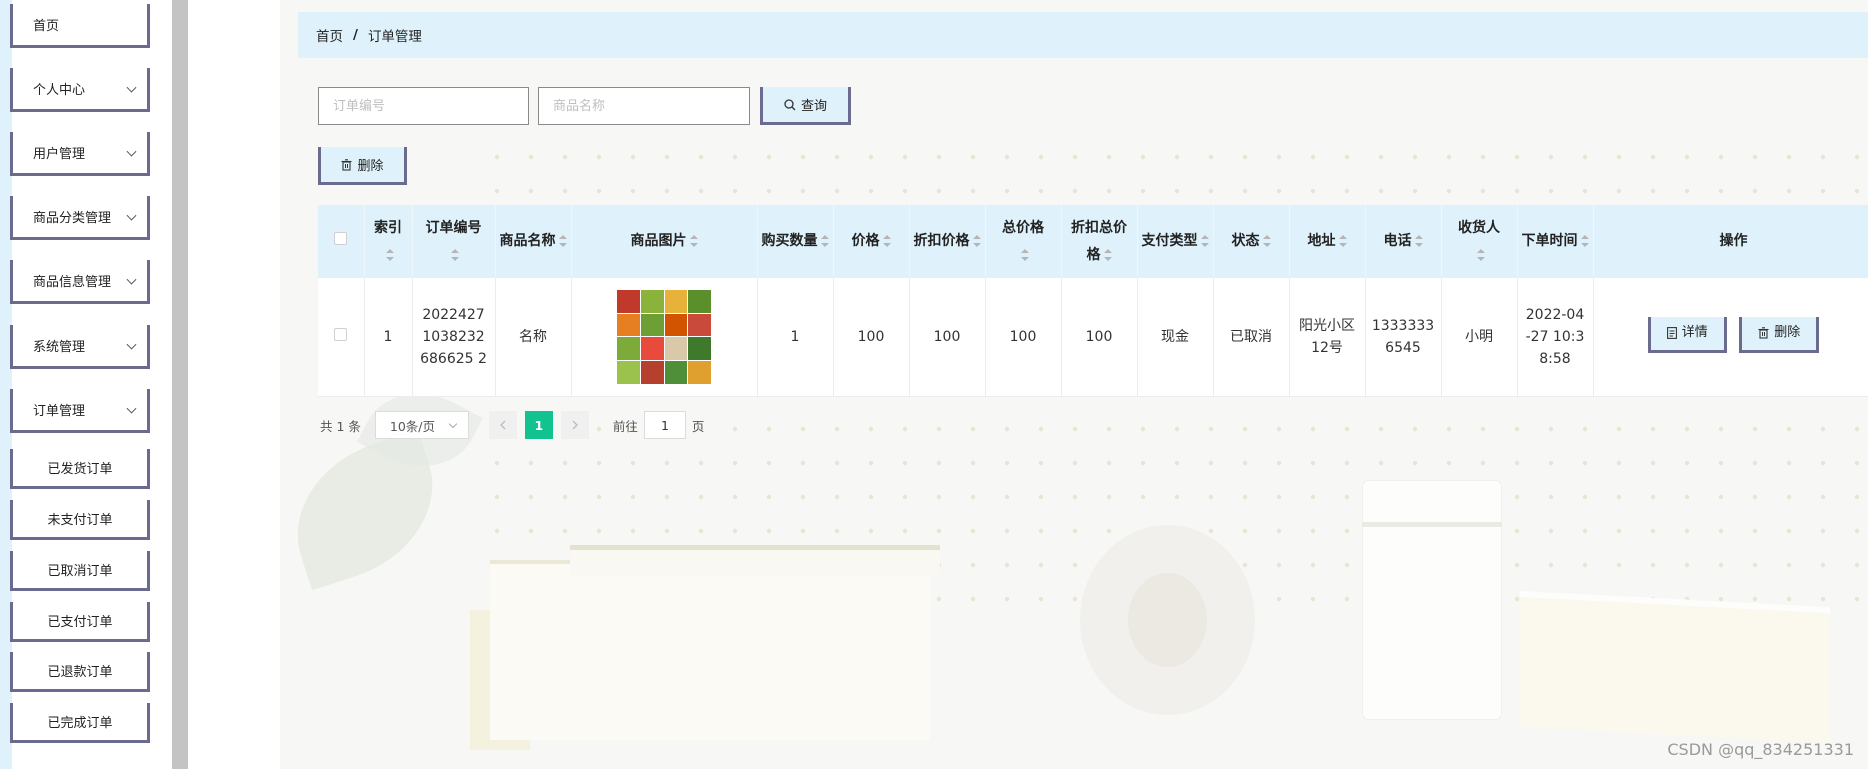 The width and height of the screenshot is (1868, 769). I want to click on sidebar-subitem-shipped-orders: 已发货订单, so click(80, 469).